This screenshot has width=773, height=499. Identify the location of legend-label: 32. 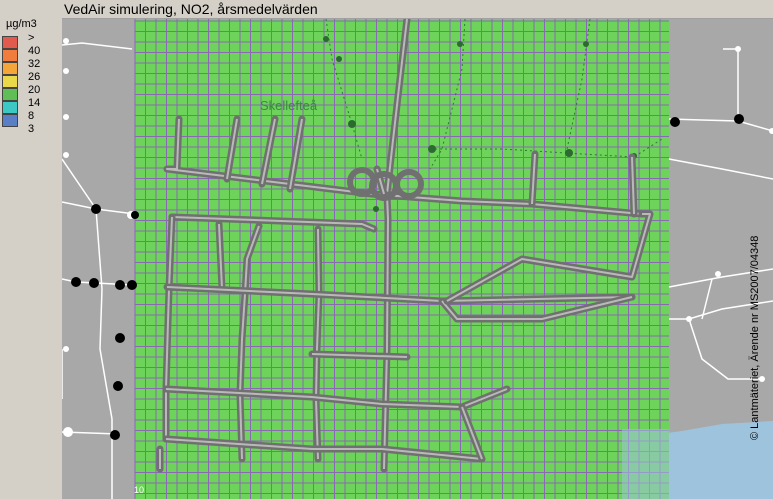
(34, 64).